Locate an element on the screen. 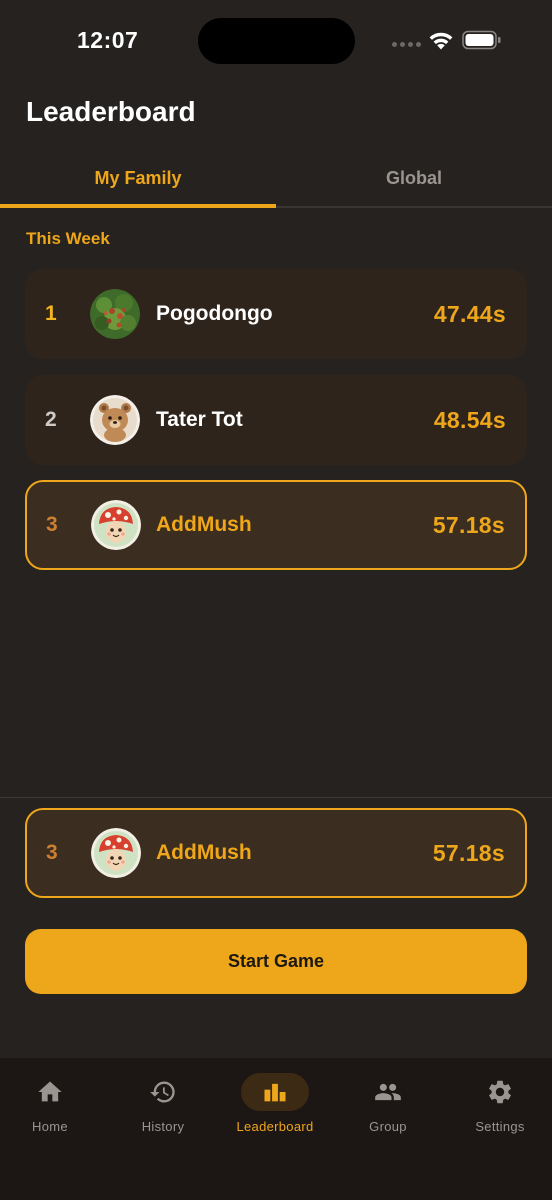 This screenshot has height=1200, width=552. player-name: Pogodongo is located at coordinates (214, 313).